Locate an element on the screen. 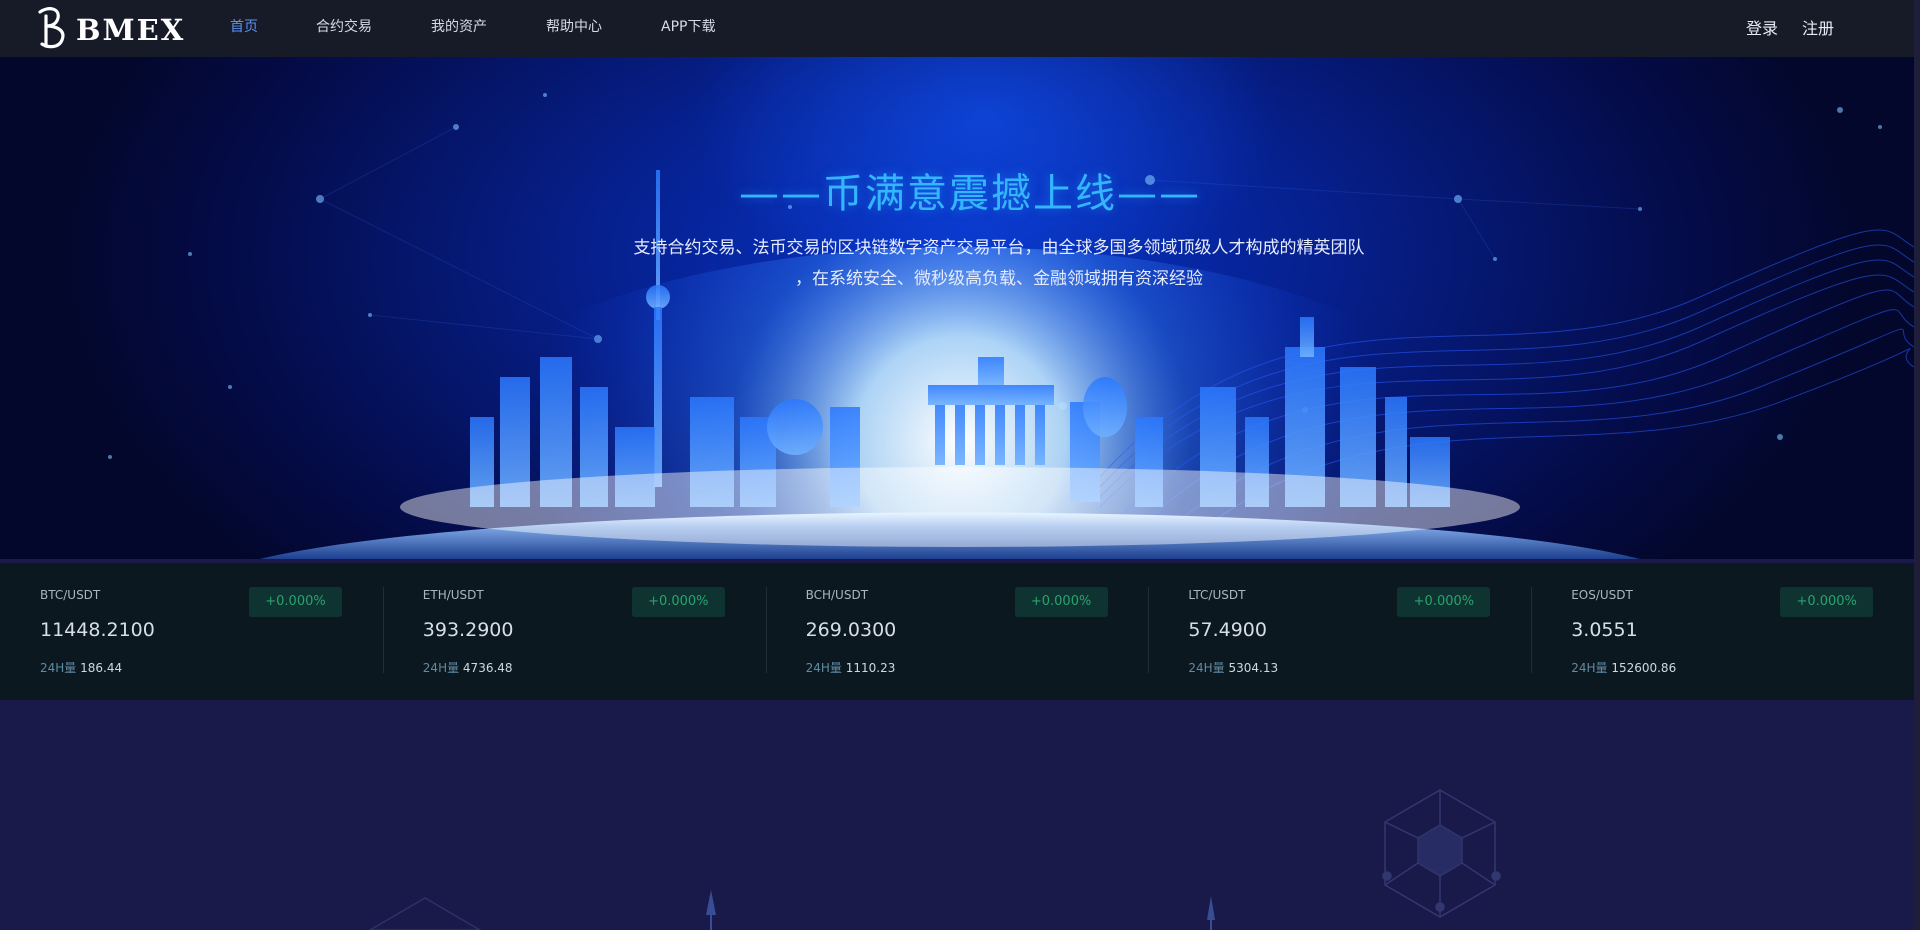  b-logo-icon is located at coordinates (51, 28).